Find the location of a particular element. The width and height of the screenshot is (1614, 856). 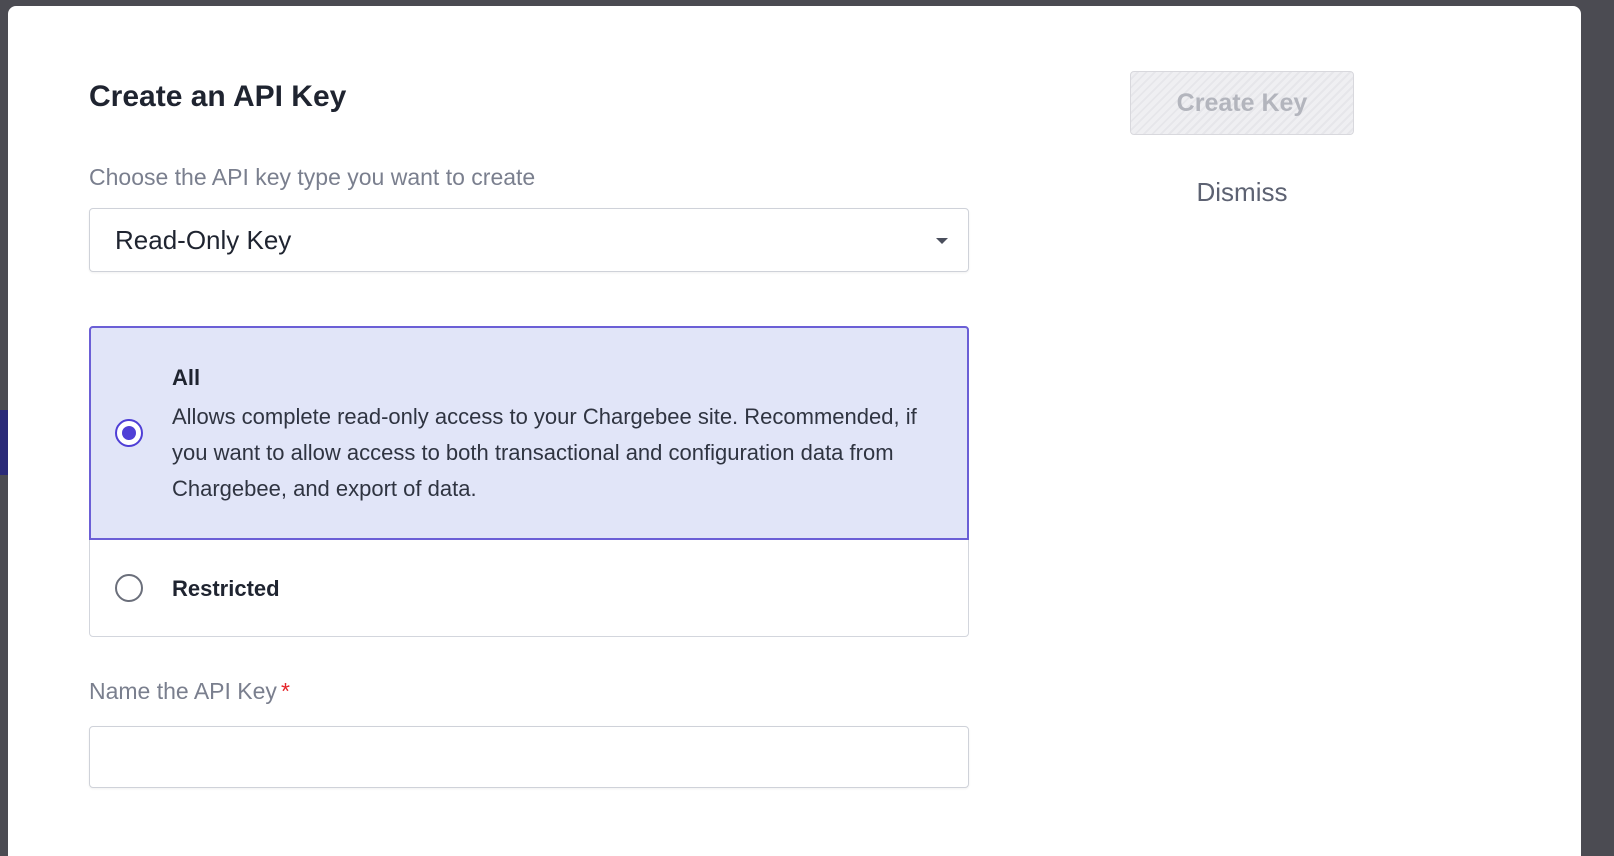

key-name-label: Name the API Key * is located at coordinates (189, 691).